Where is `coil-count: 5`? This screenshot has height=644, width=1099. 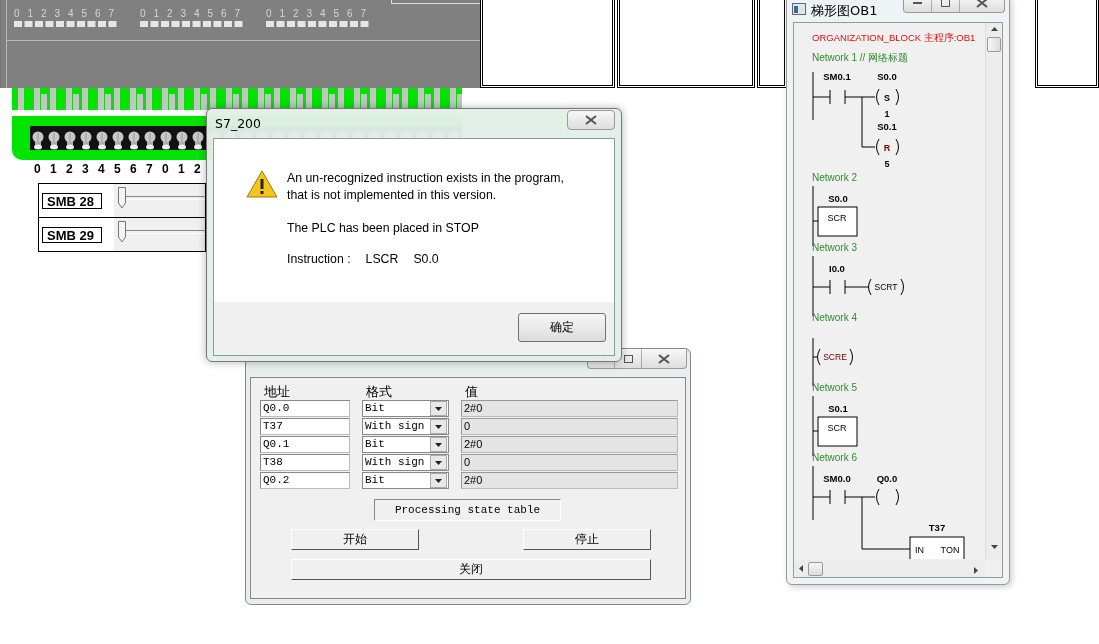 coil-count: 5 is located at coordinates (887, 164).